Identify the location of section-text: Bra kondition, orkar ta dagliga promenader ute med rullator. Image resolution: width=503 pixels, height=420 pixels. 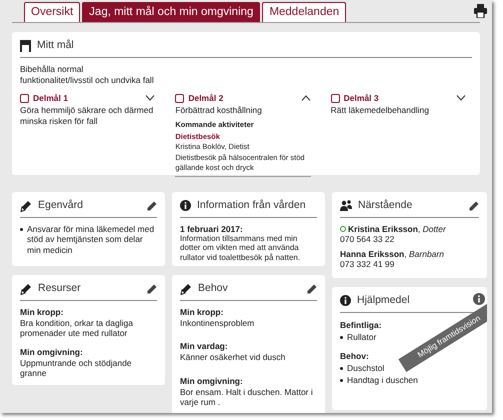
(77, 328).